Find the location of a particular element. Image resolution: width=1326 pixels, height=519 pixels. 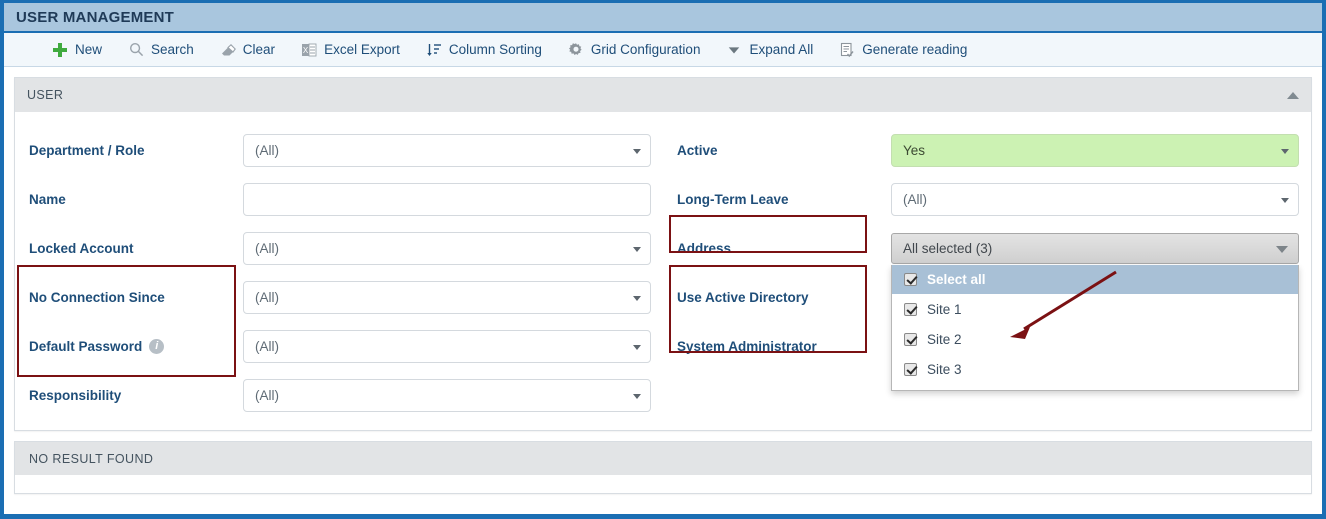

dropdown-option-site-3: Site 3 is located at coordinates (1095, 369).